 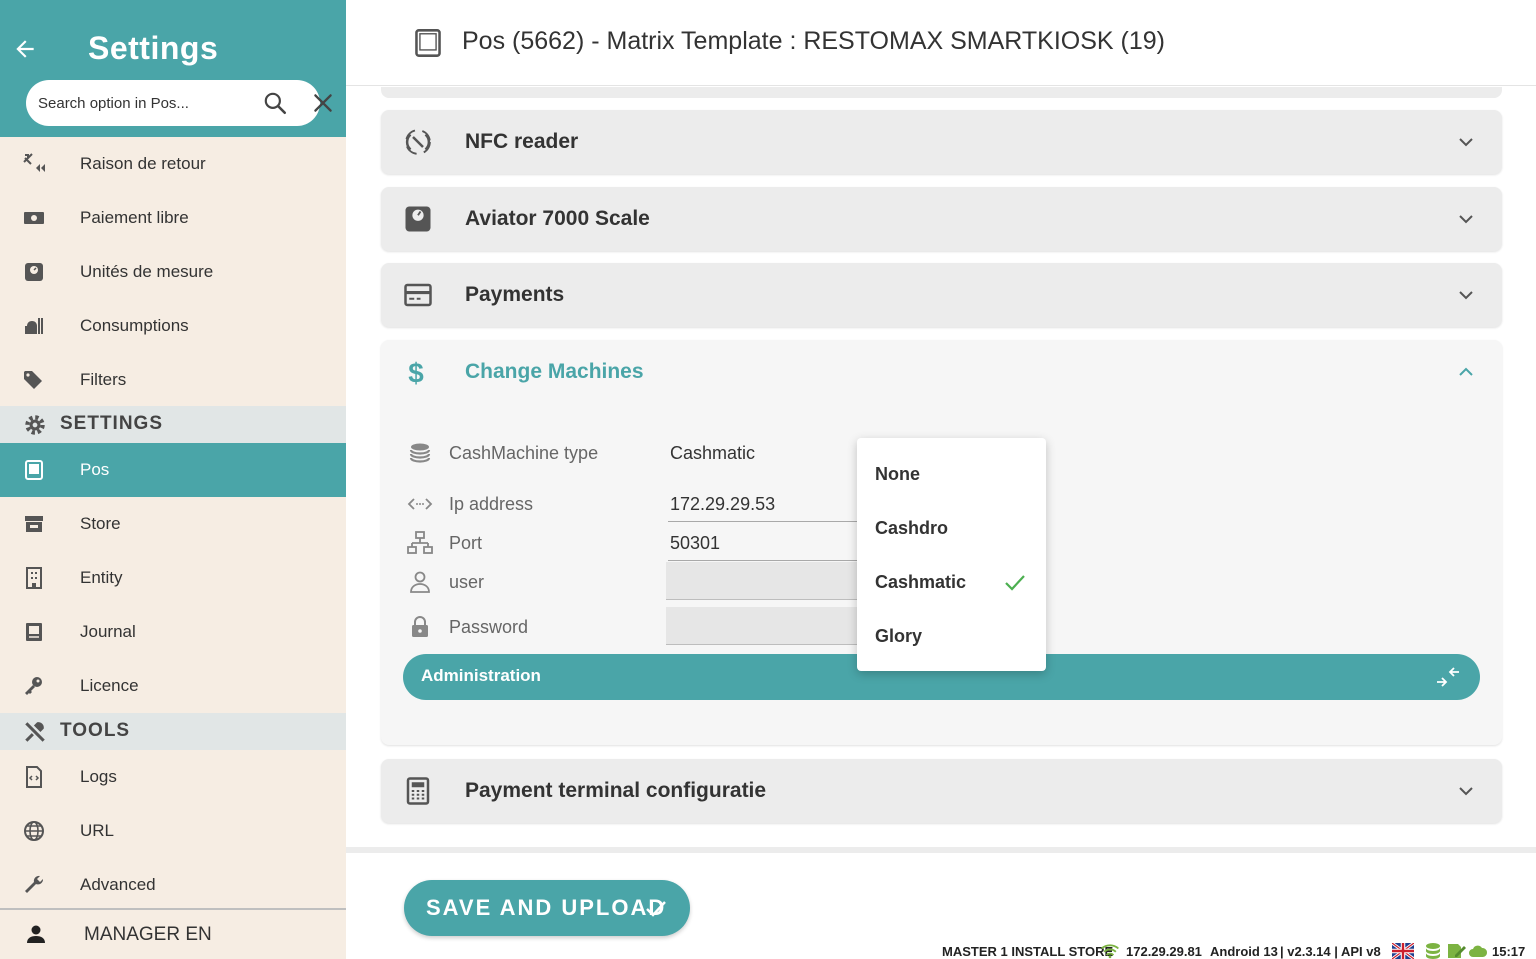 I want to click on administration-label: Administration, so click(x=481, y=675).